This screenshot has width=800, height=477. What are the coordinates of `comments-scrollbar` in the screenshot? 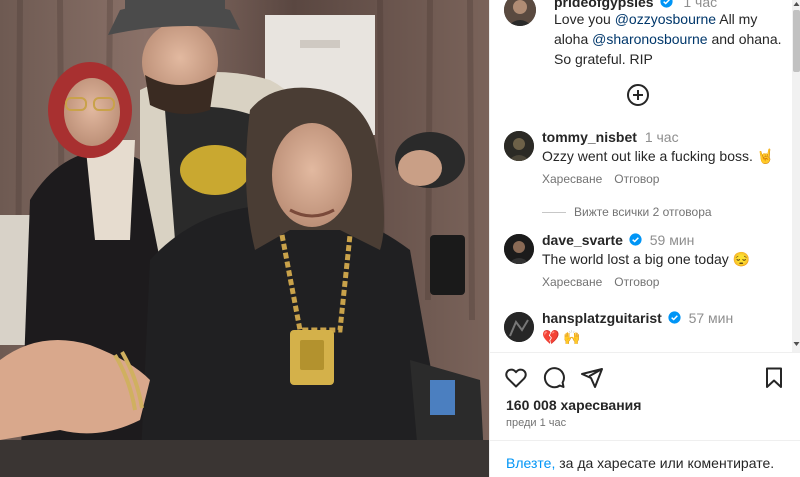 It's located at (796, 176).